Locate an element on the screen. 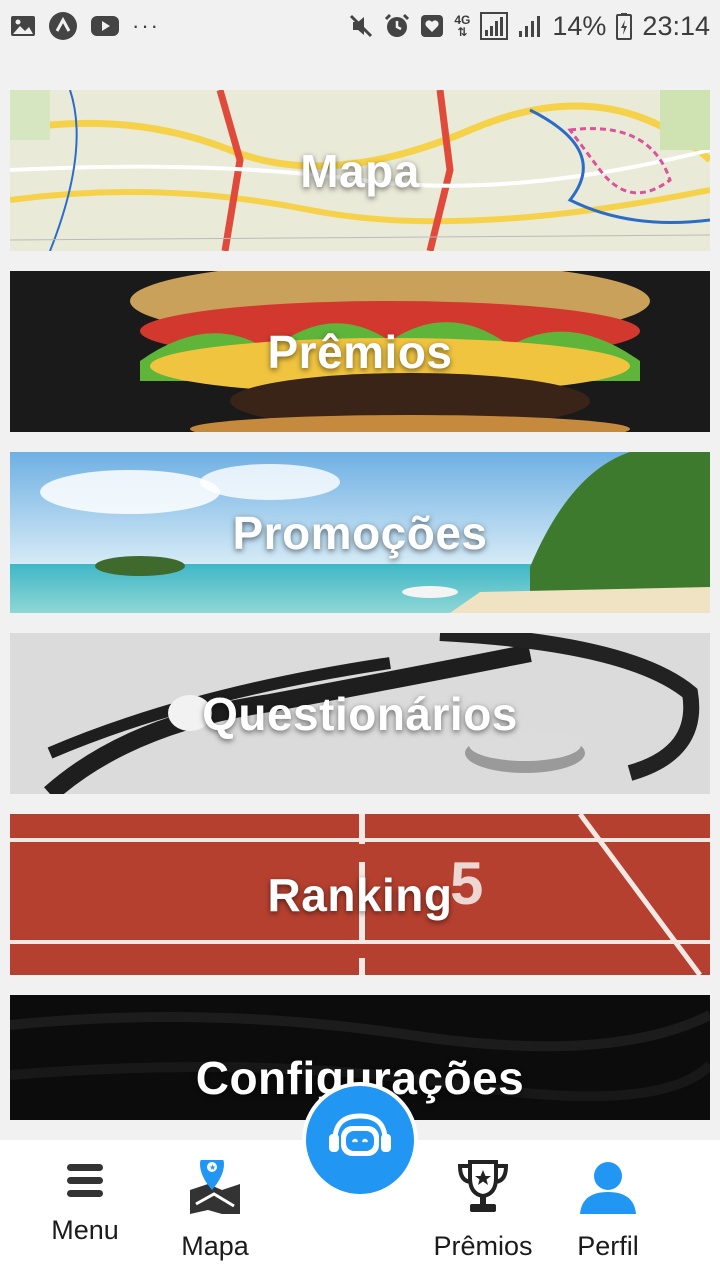 The width and height of the screenshot is (720, 1280). robot-headset-icon is located at coordinates (360, 1140).